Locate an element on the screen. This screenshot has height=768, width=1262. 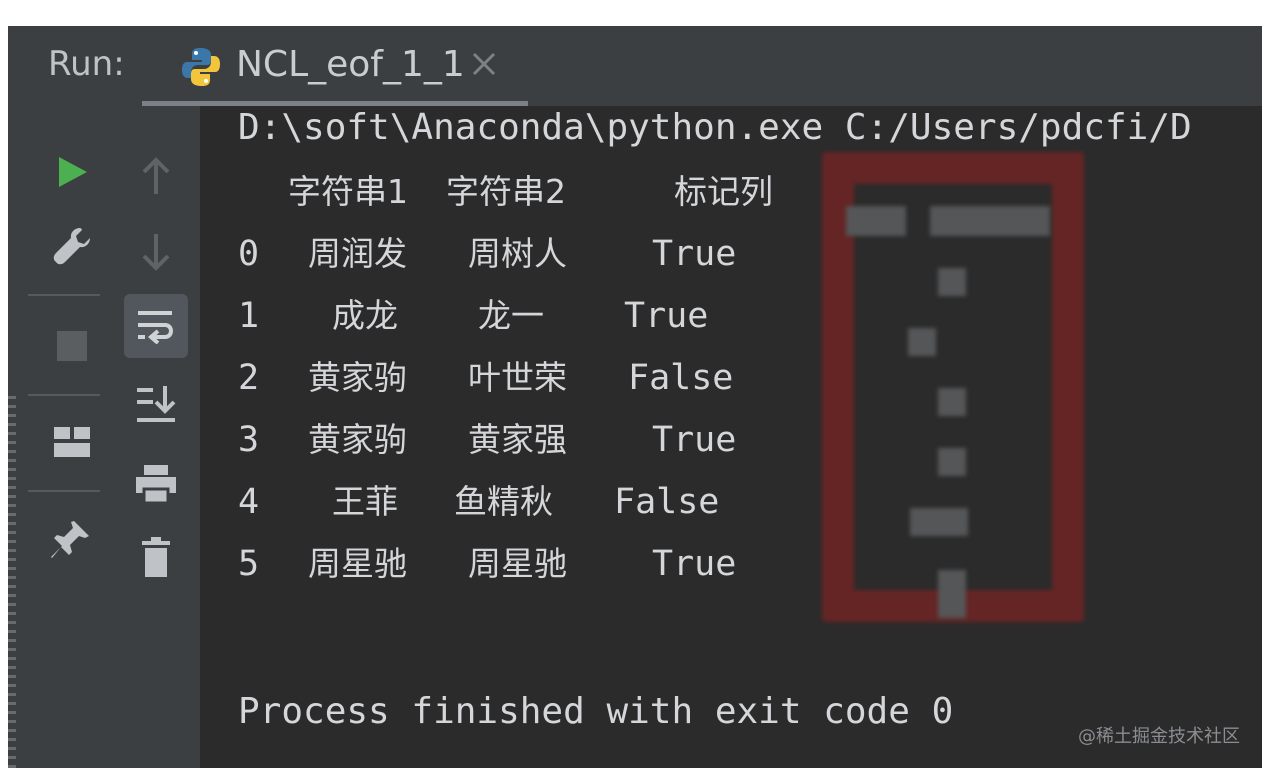
wrench-icon is located at coordinates (72, 246).